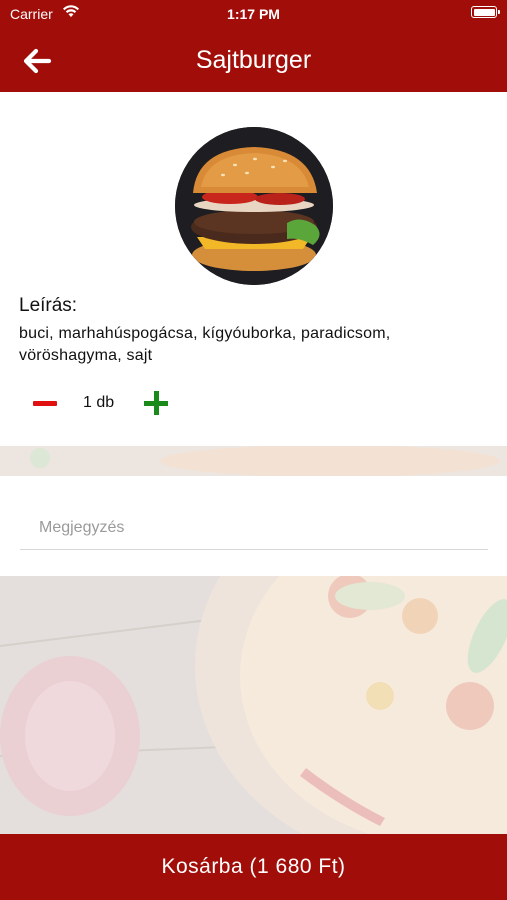  I want to click on clock: 1:17 PM, so click(253, 14).